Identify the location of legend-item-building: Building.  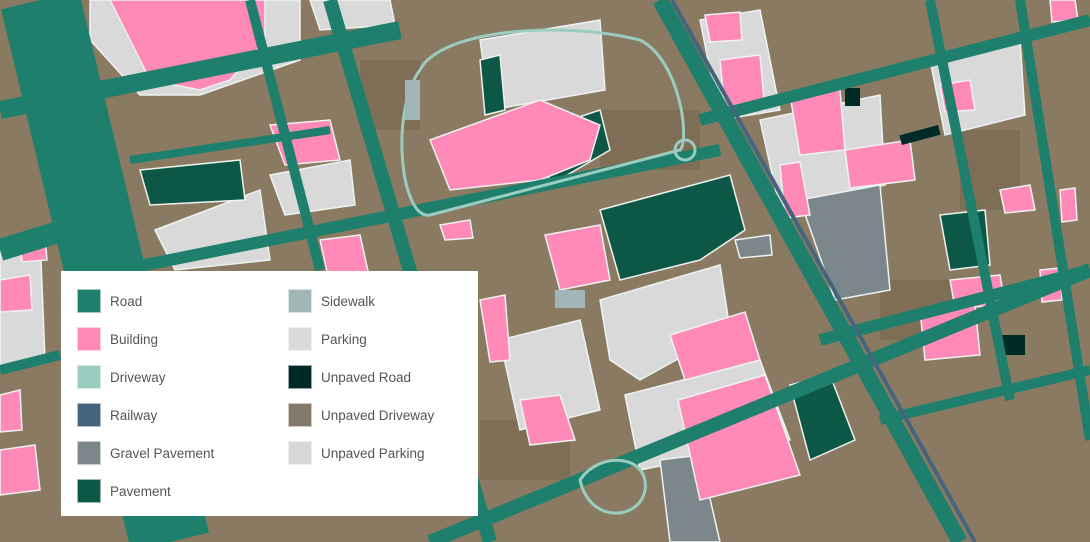
(117, 339).